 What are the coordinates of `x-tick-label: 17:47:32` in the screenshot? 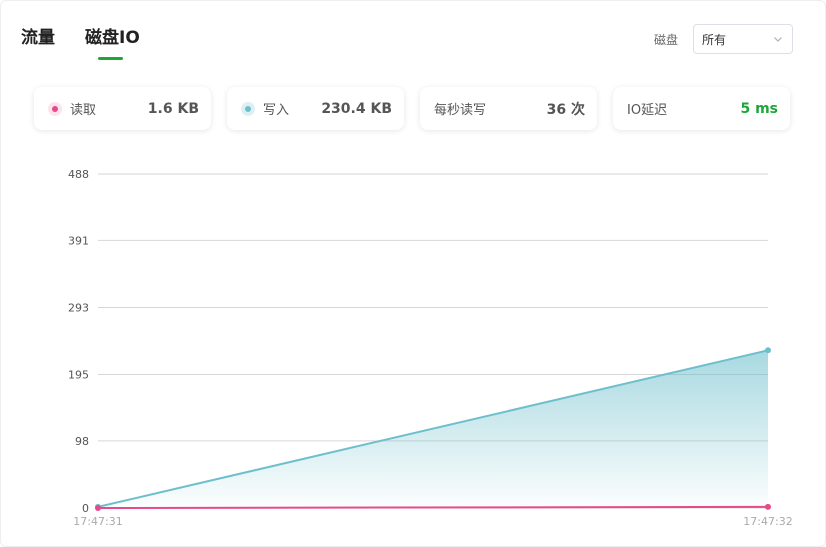 It's located at (767, 521).